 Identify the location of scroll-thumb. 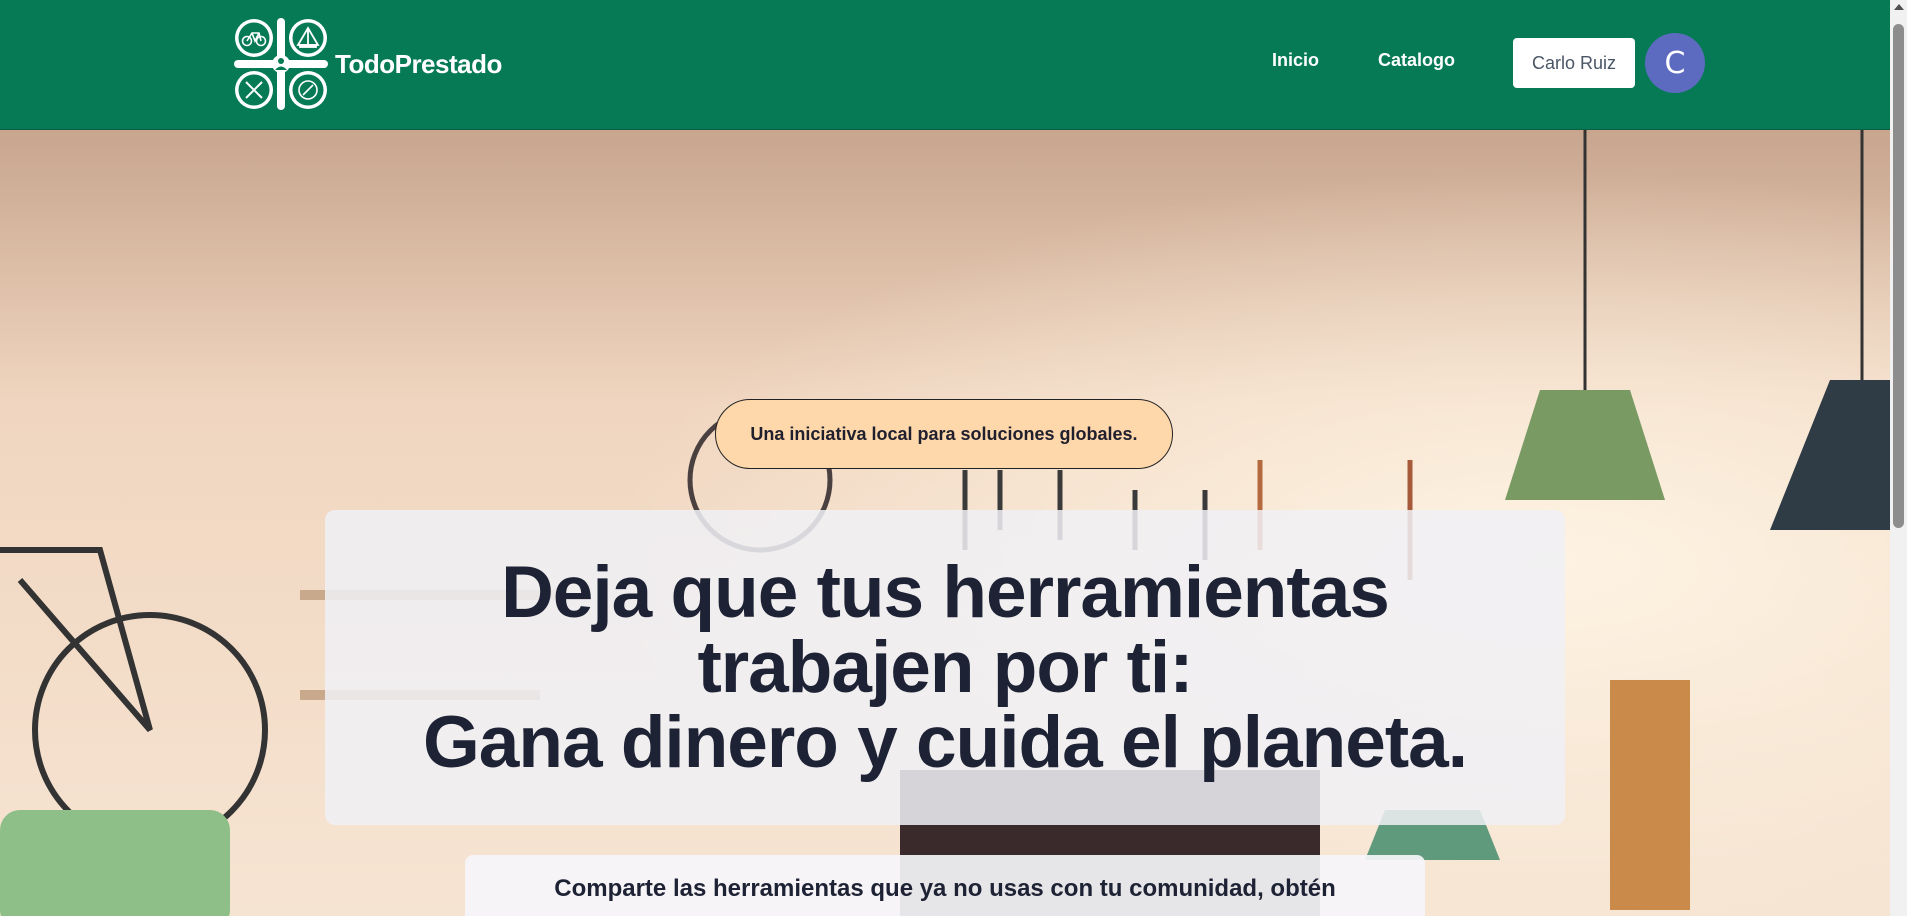
(1898, 276).